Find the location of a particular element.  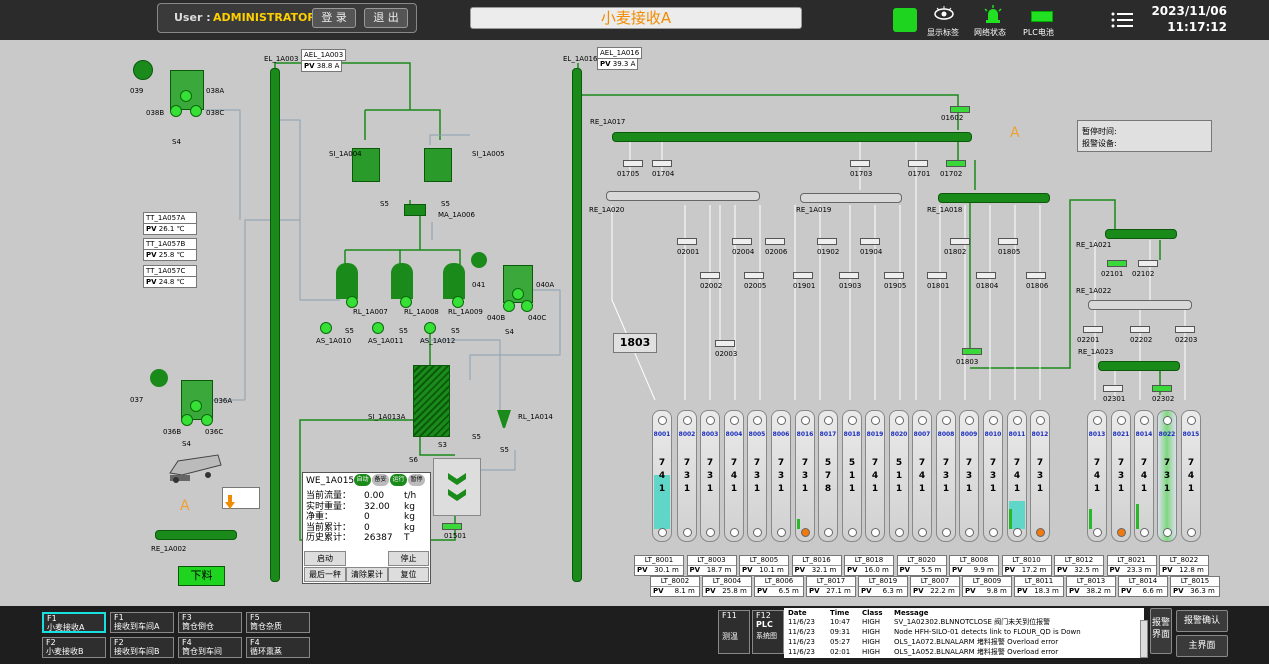

alarm-page-button: 报警界面 is located at coordinates (1161, 631).